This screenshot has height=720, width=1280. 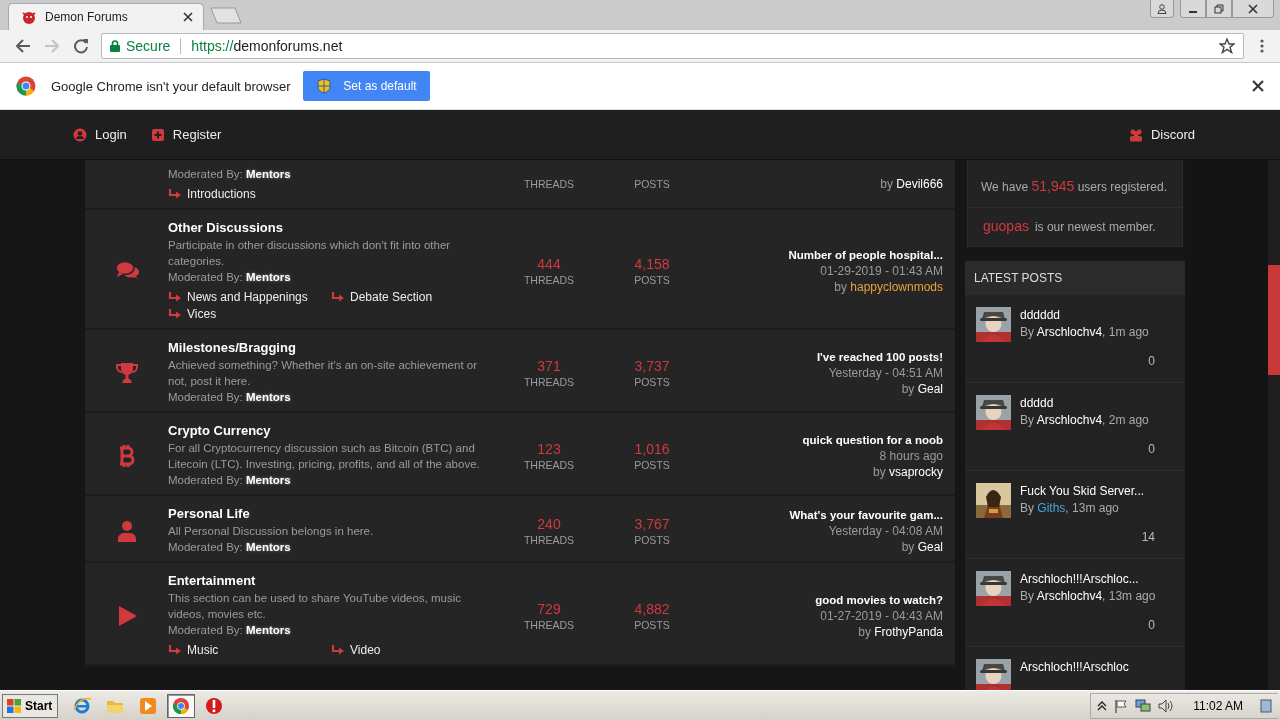 I want to click on subforum-link: Video, so click(x=412, y=650).